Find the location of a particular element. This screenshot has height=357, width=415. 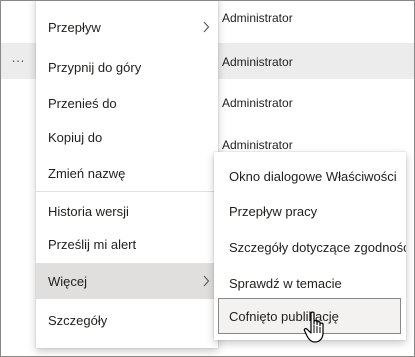

menu-item-label: Zmień nazwę is located at coordinates (87, 173).